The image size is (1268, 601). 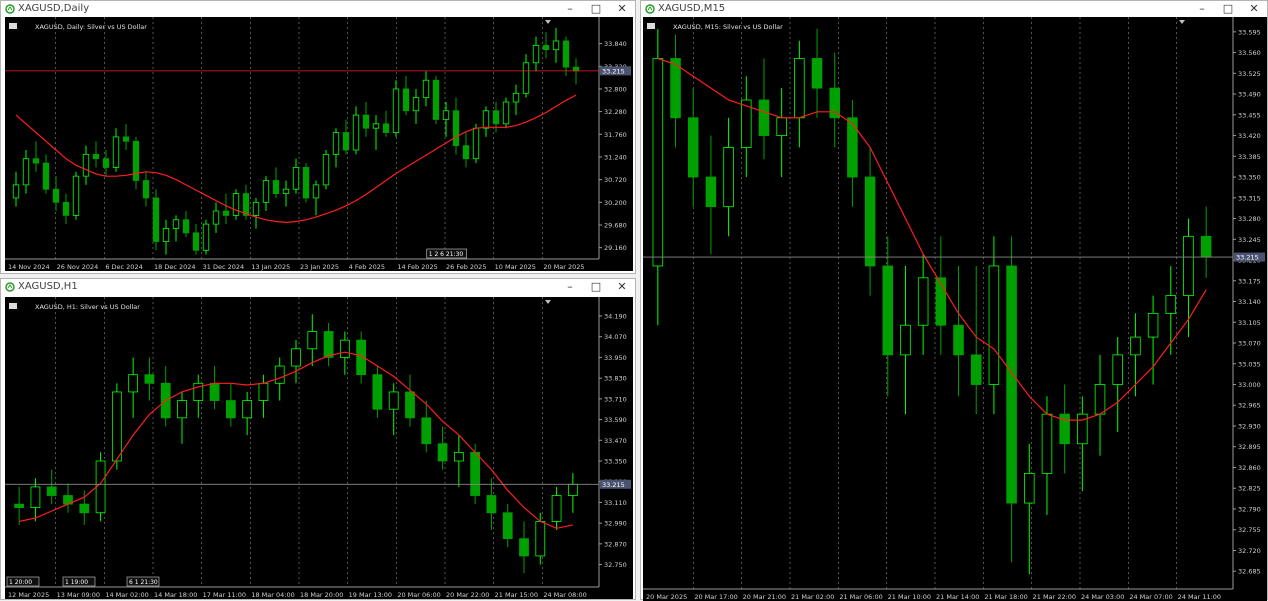 What do you see at coordinates (954, 9) in the screenshot?
I see `window-titlebar: XAGUSD,M15 – □ ✕` at bounding box center [954, 9].